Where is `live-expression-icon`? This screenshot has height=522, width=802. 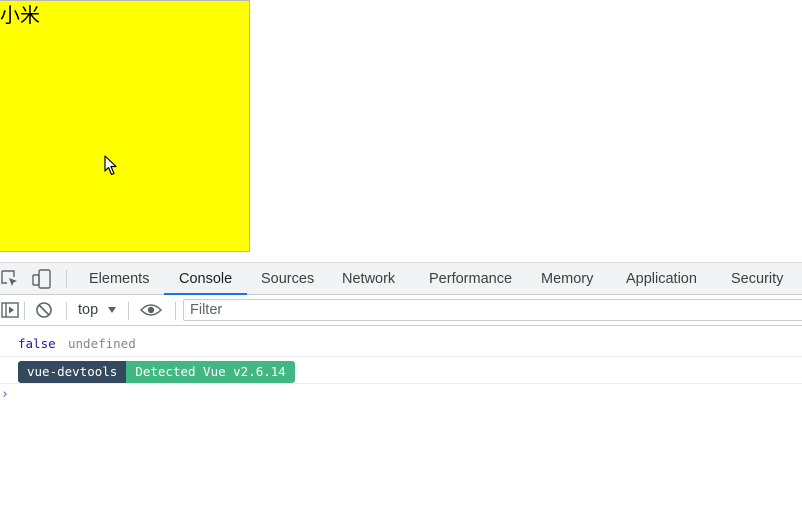
live-expression-icon is located at coordinates (151, 310).